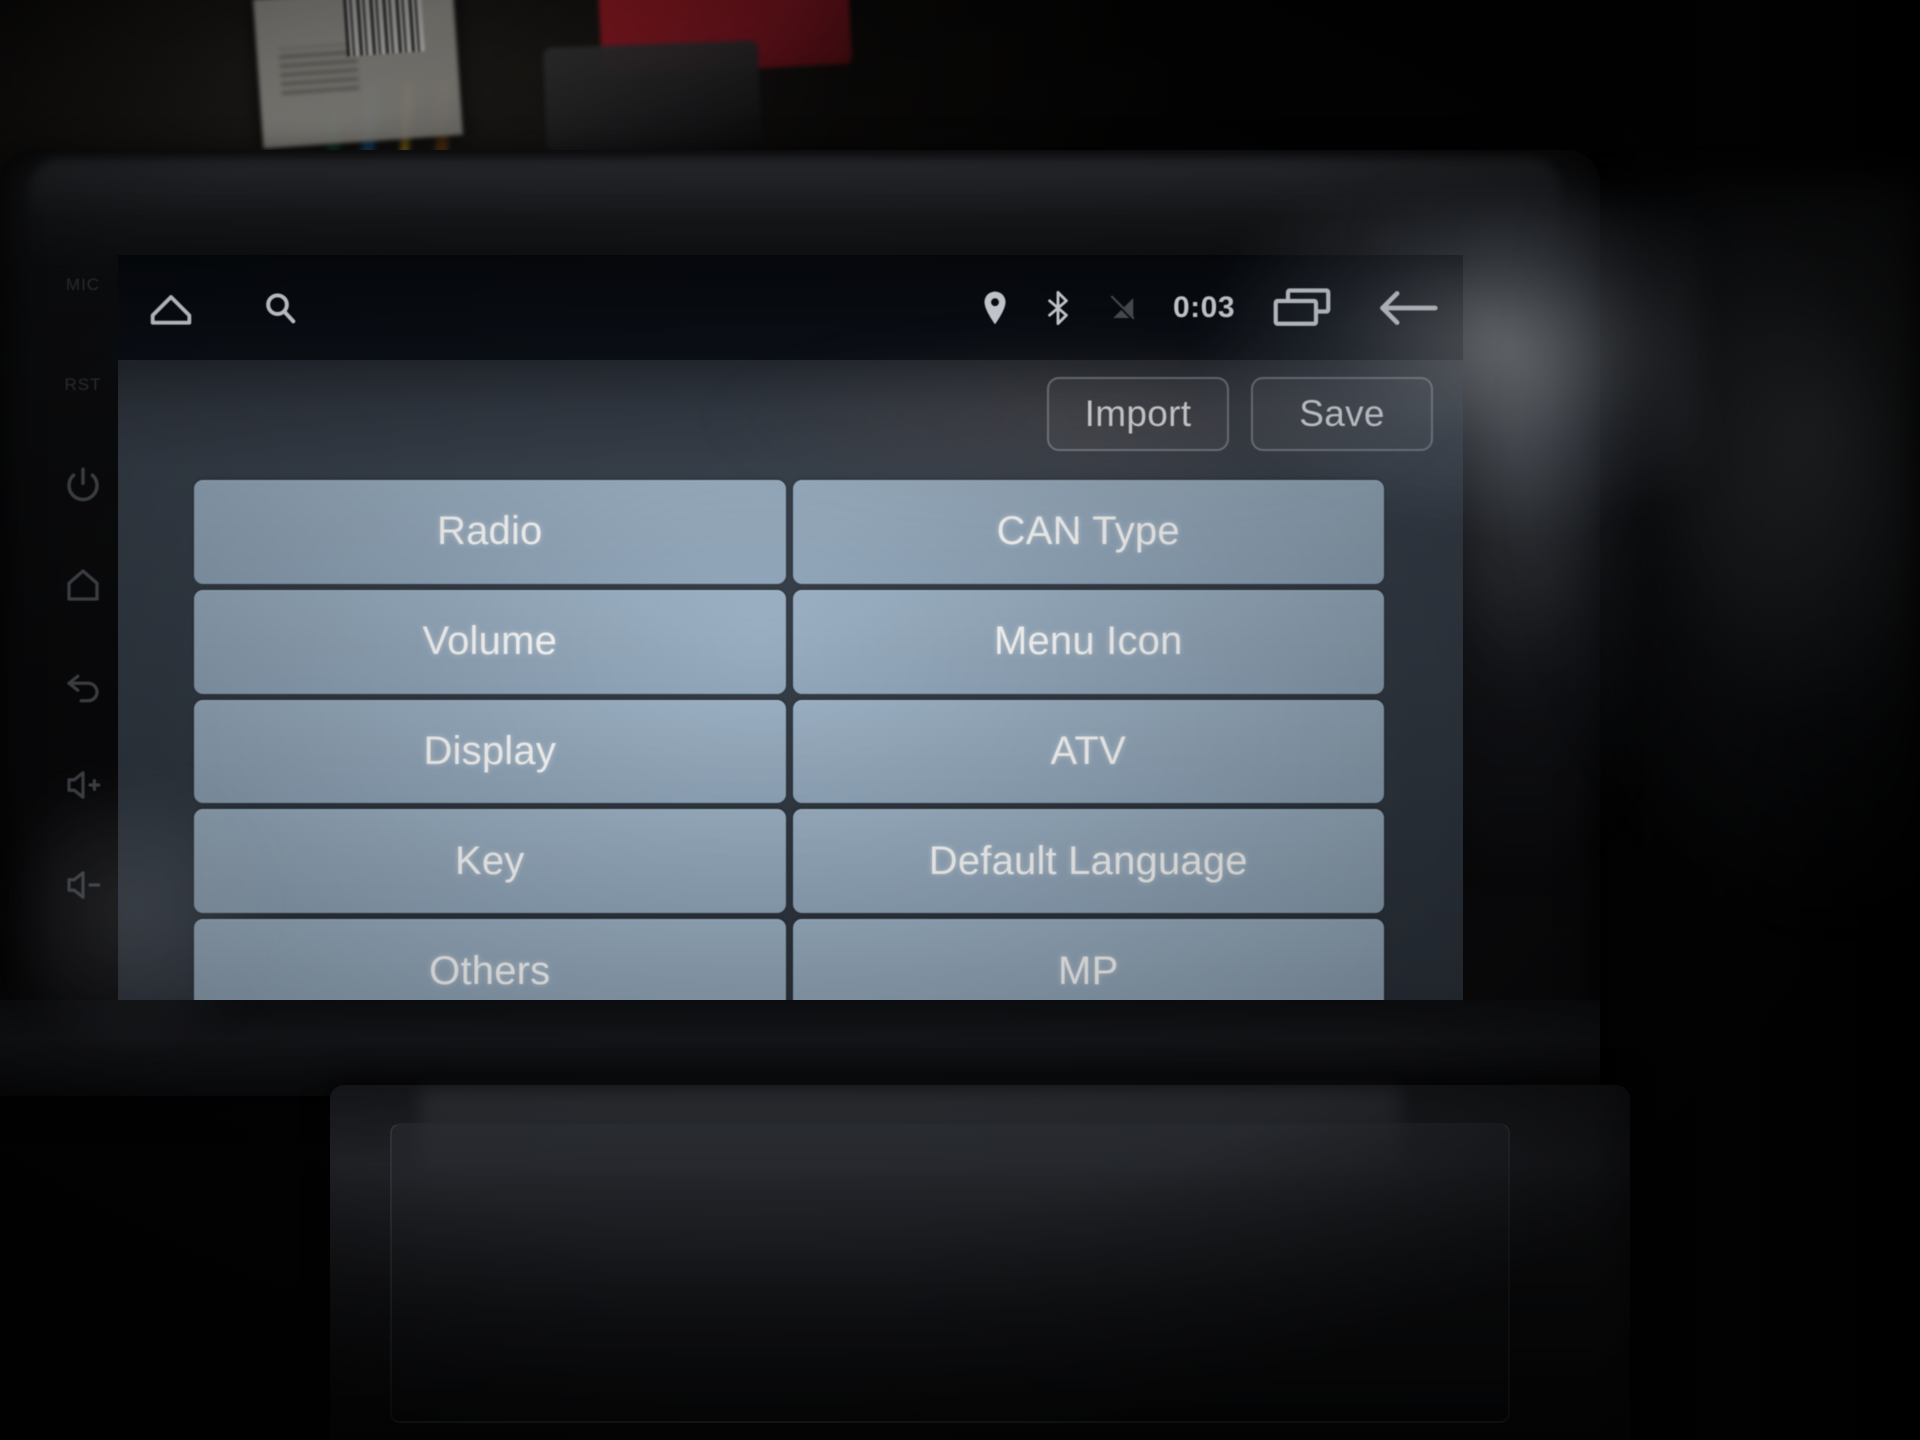 The image size is (1920, 1440). Describe the element at coordinates (950, 1273) in the screenshot. I see `console-panel` at that location.